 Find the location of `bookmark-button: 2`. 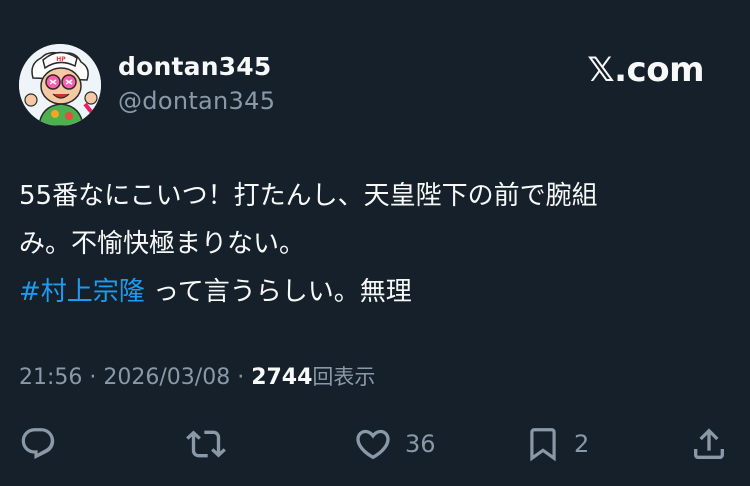

bookmark-button: 2 is located at coordinates (556, 444).